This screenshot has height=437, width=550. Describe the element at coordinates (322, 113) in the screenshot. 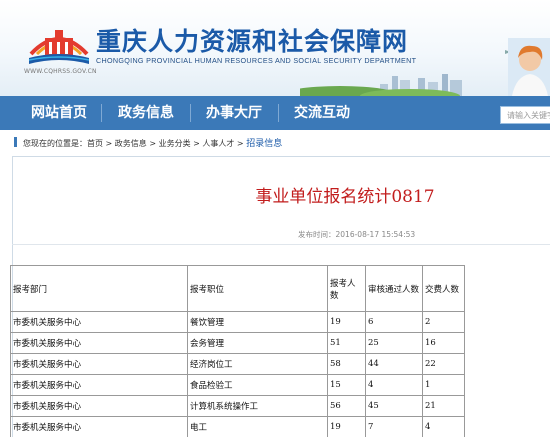

I see `nav-interaction: 交流互动` at that location.